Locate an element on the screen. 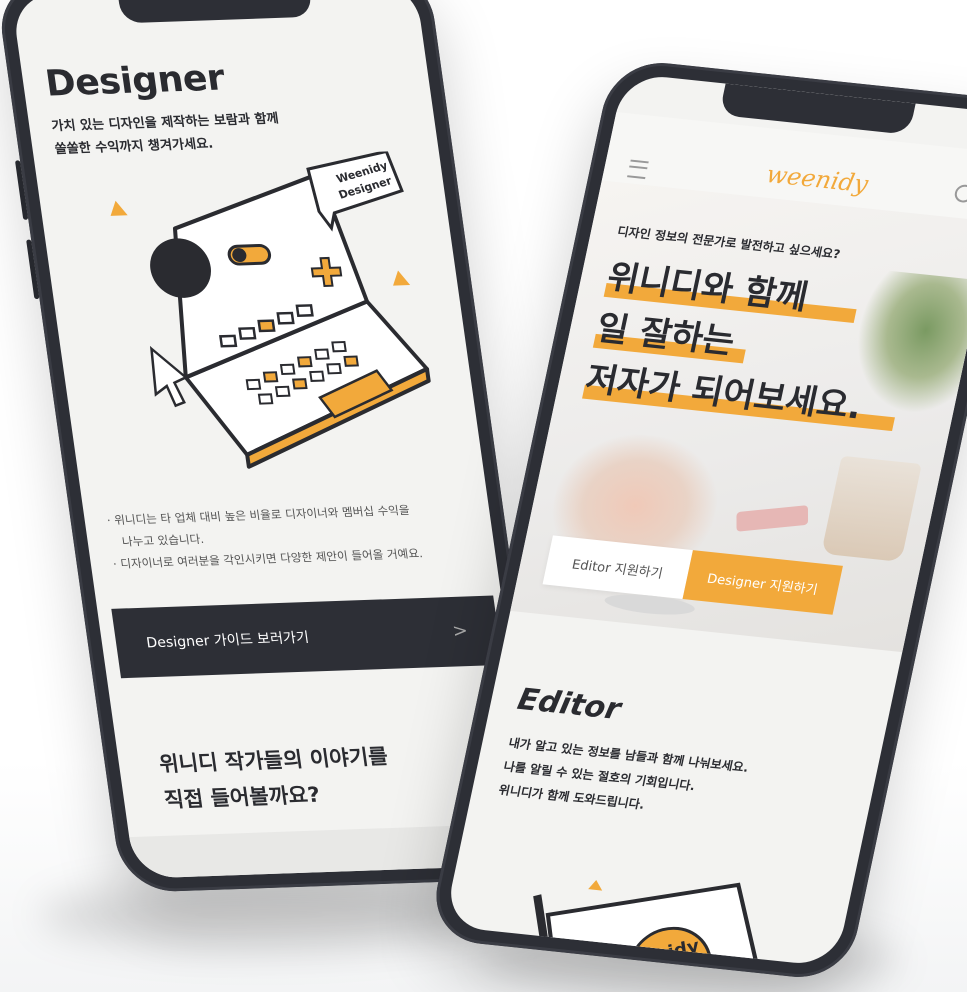 This screenshot has height=992, width=967. phone-shadow-left is located at coordinates (260, 915).